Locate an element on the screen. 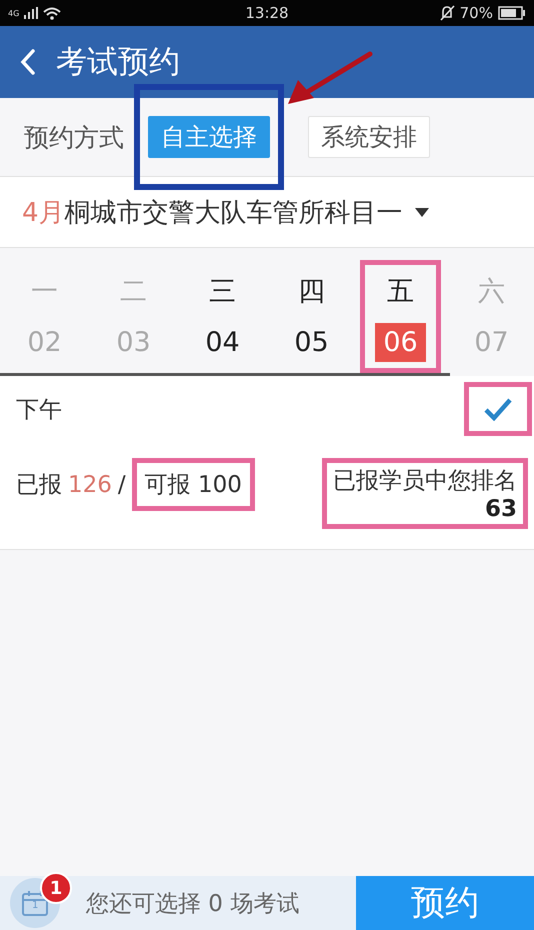 This screenshot has height=930, width=534. weekday-label: 四 is located at coordinates (311, 292).